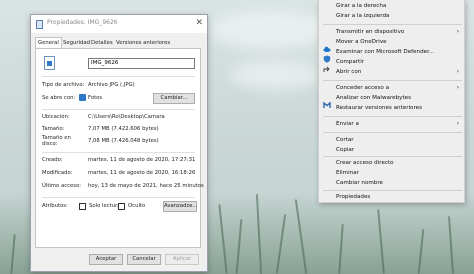 This screenshot has height=274, width=474. Describe the element at coordinates (53, 129) in the screenshot. I see `size-label: Tamaño:` at that location.